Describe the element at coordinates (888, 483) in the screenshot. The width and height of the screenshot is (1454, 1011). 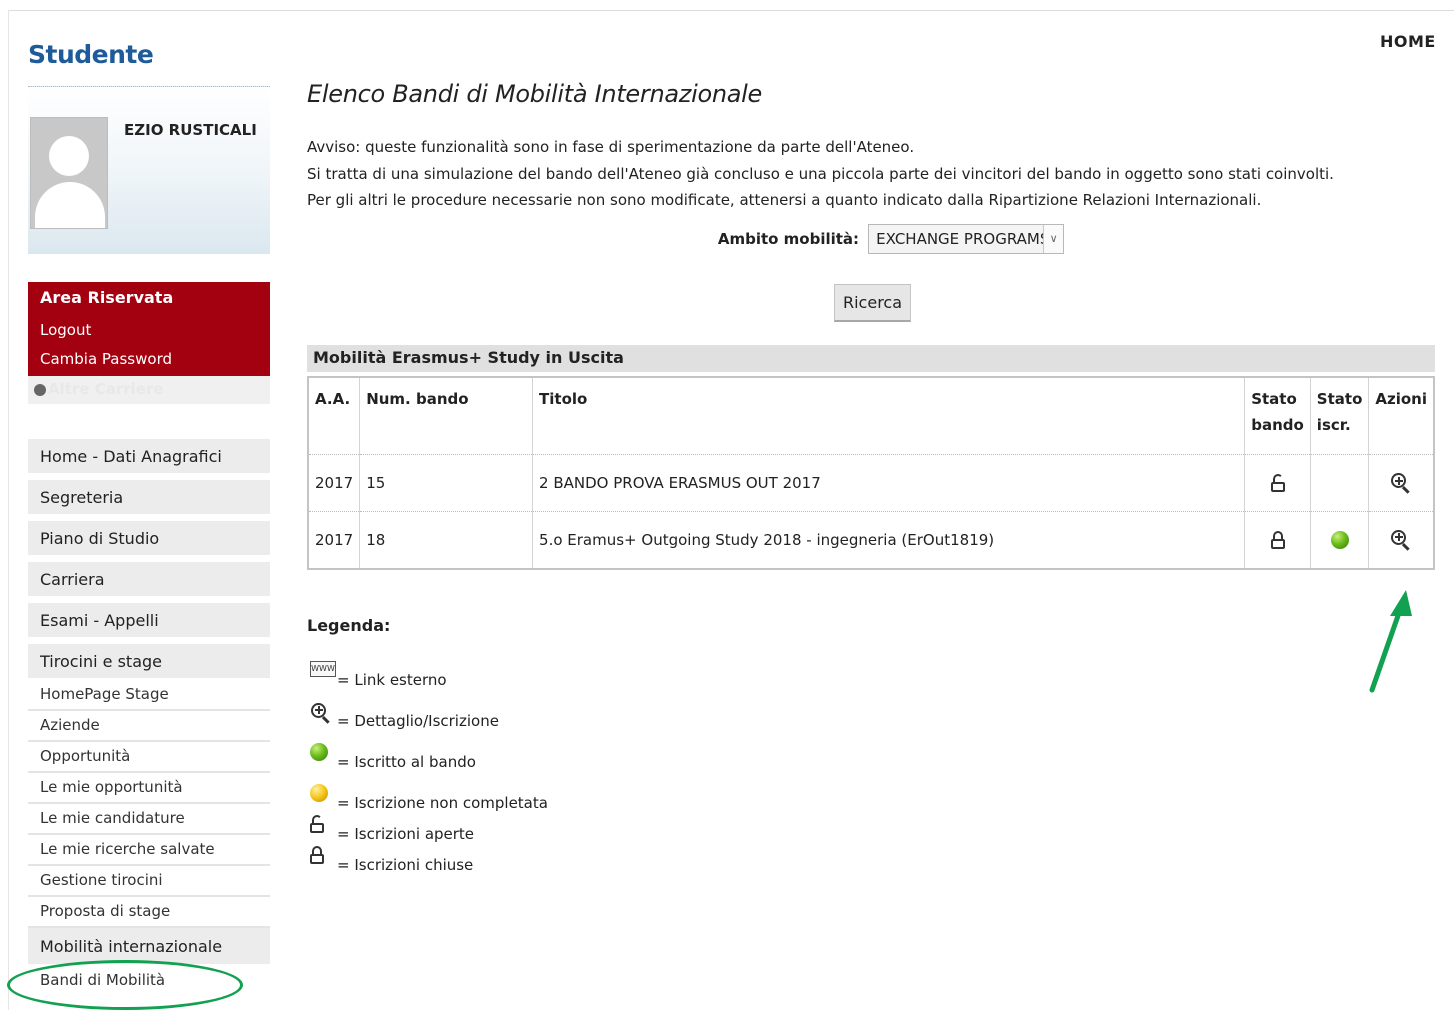
I see `cell-titolo: 2 BANDO PROVA ERASMUS OUT 2017` at that location.